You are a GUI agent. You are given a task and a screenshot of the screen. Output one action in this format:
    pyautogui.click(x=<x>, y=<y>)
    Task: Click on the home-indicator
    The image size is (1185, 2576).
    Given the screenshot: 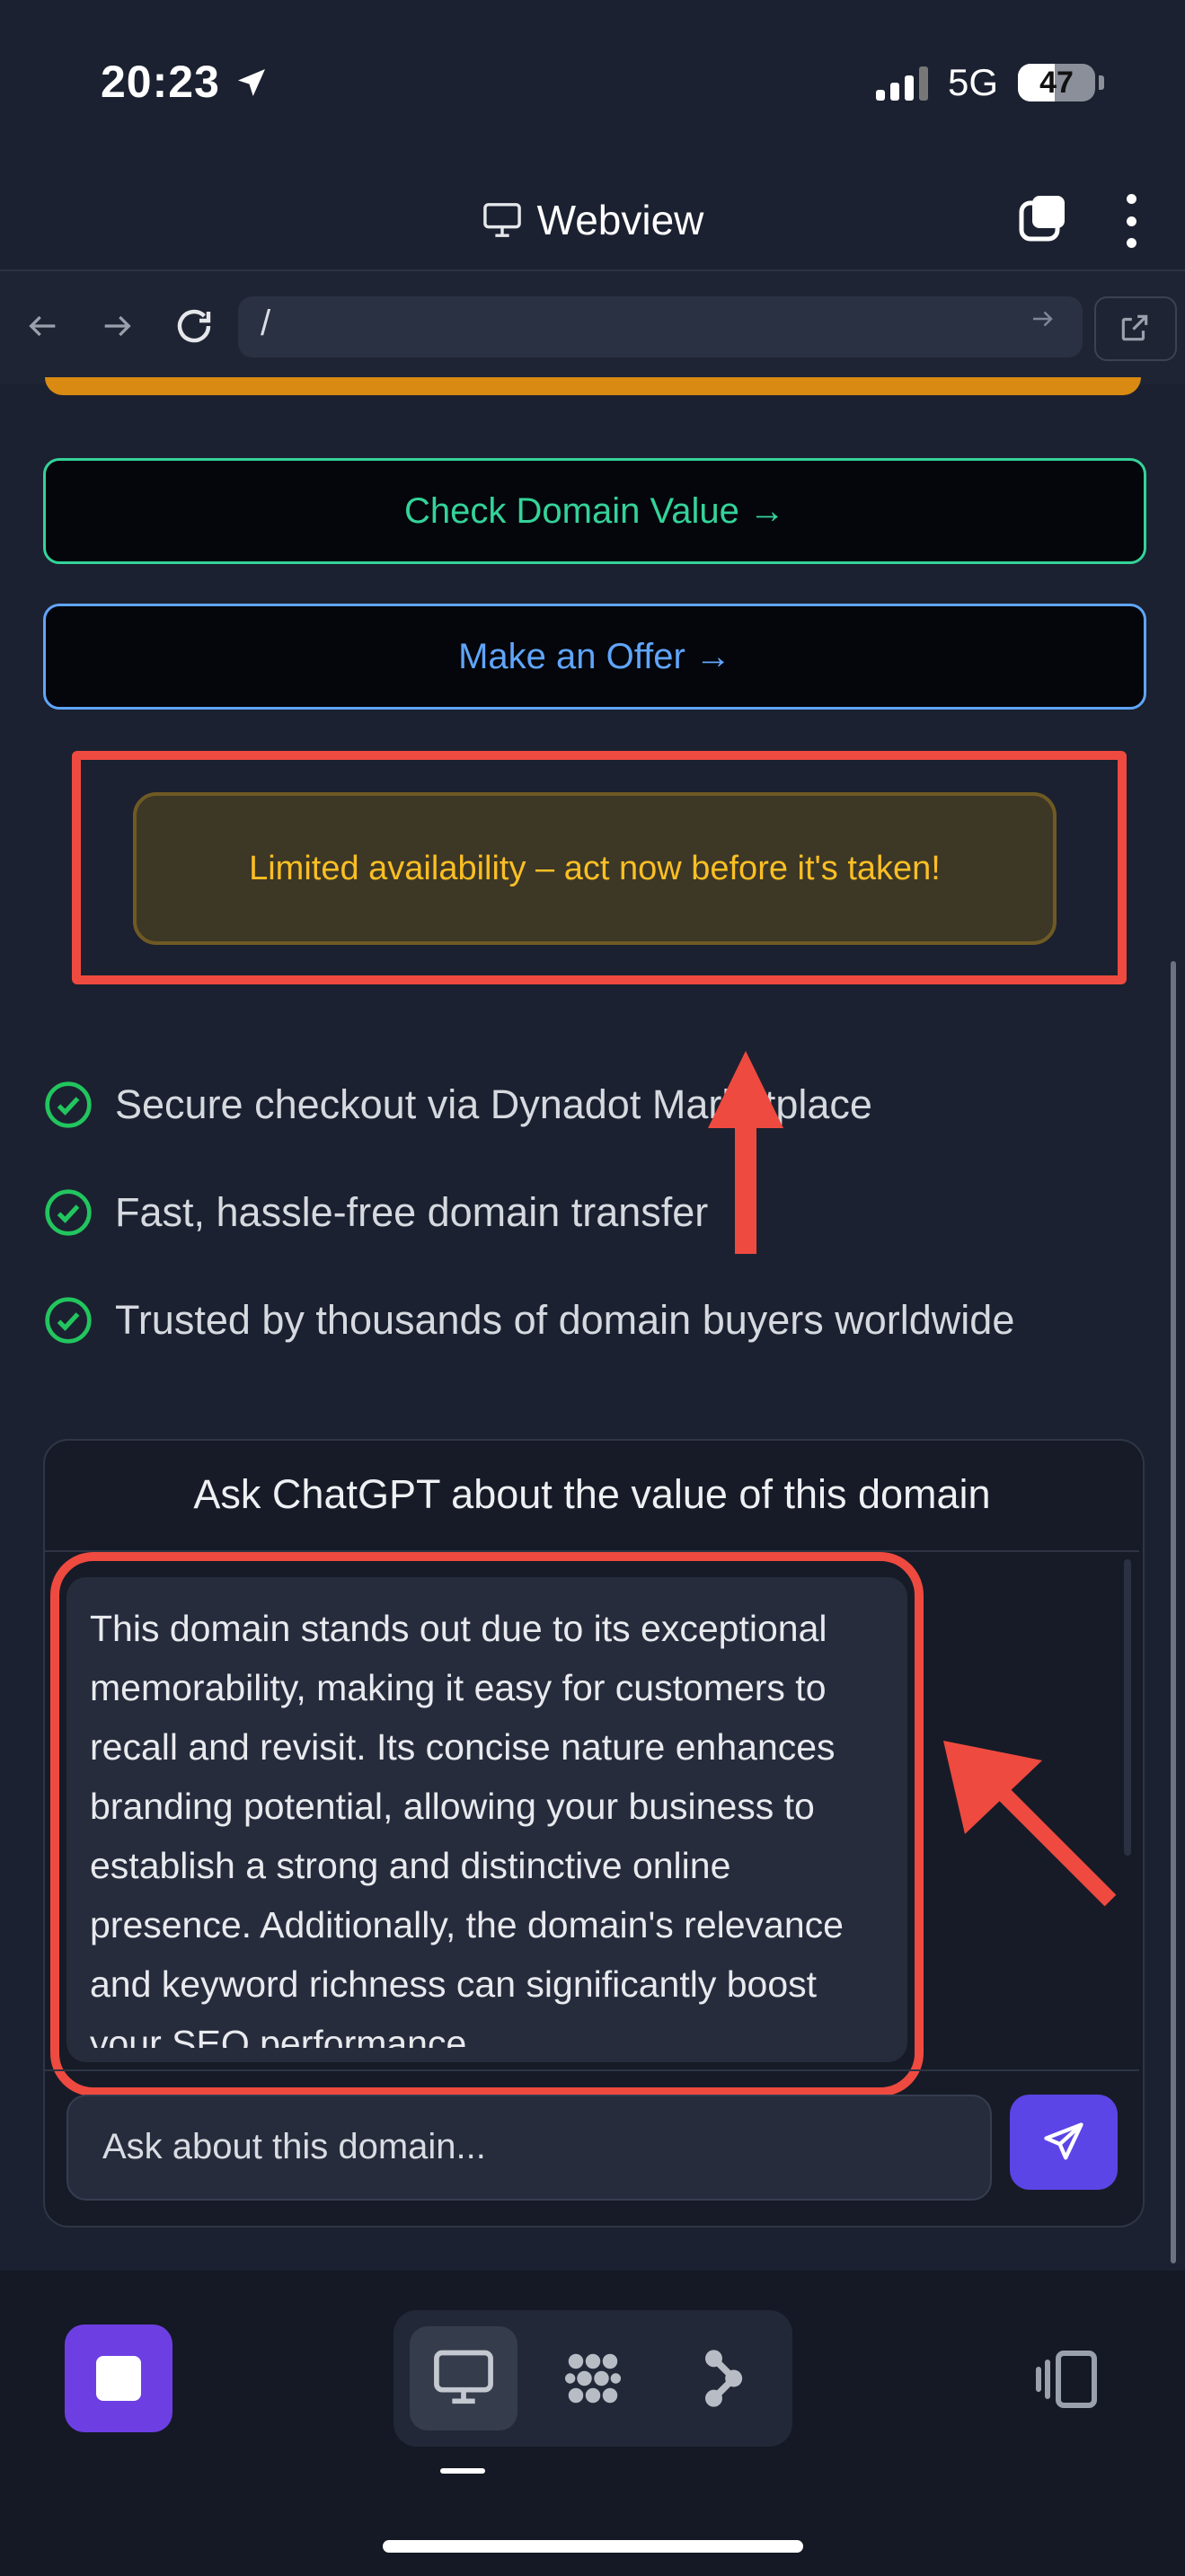 What is the action you would take?
    pyautogui.click(x=593, y=2546)
    